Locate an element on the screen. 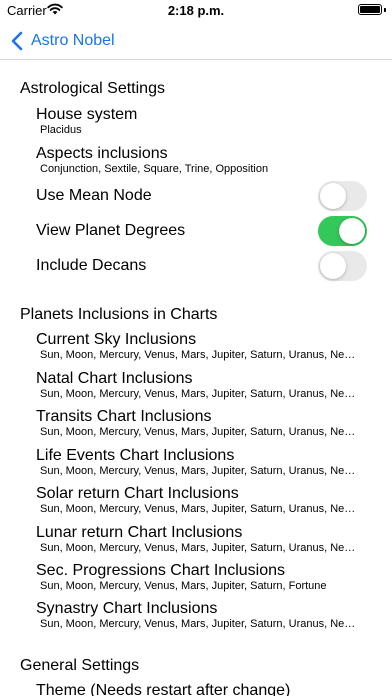  solar-return-chart-inclusions-row: Solar return Chart Inclusions is located at coordinates (137, 494).